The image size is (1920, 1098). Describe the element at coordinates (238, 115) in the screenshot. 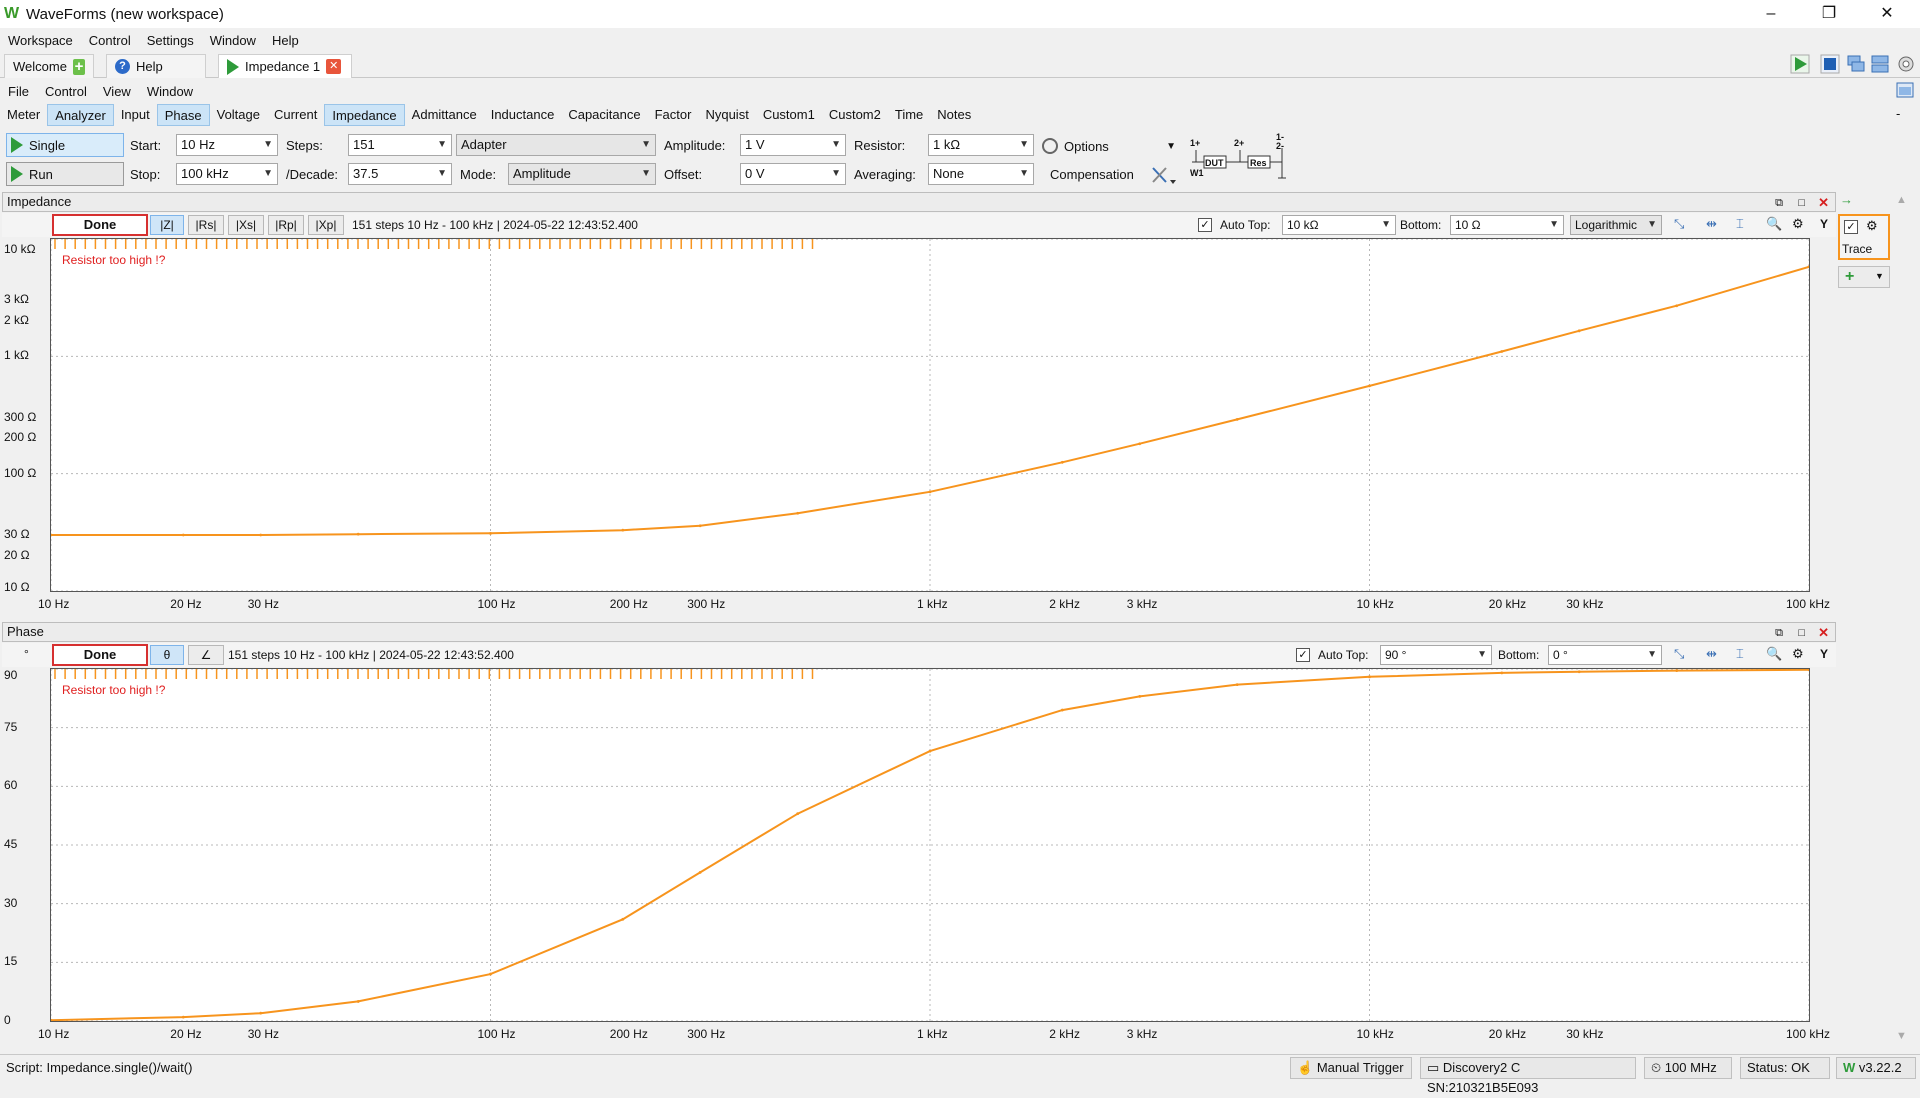

I see `tab-voltage: Voltage` at that location.